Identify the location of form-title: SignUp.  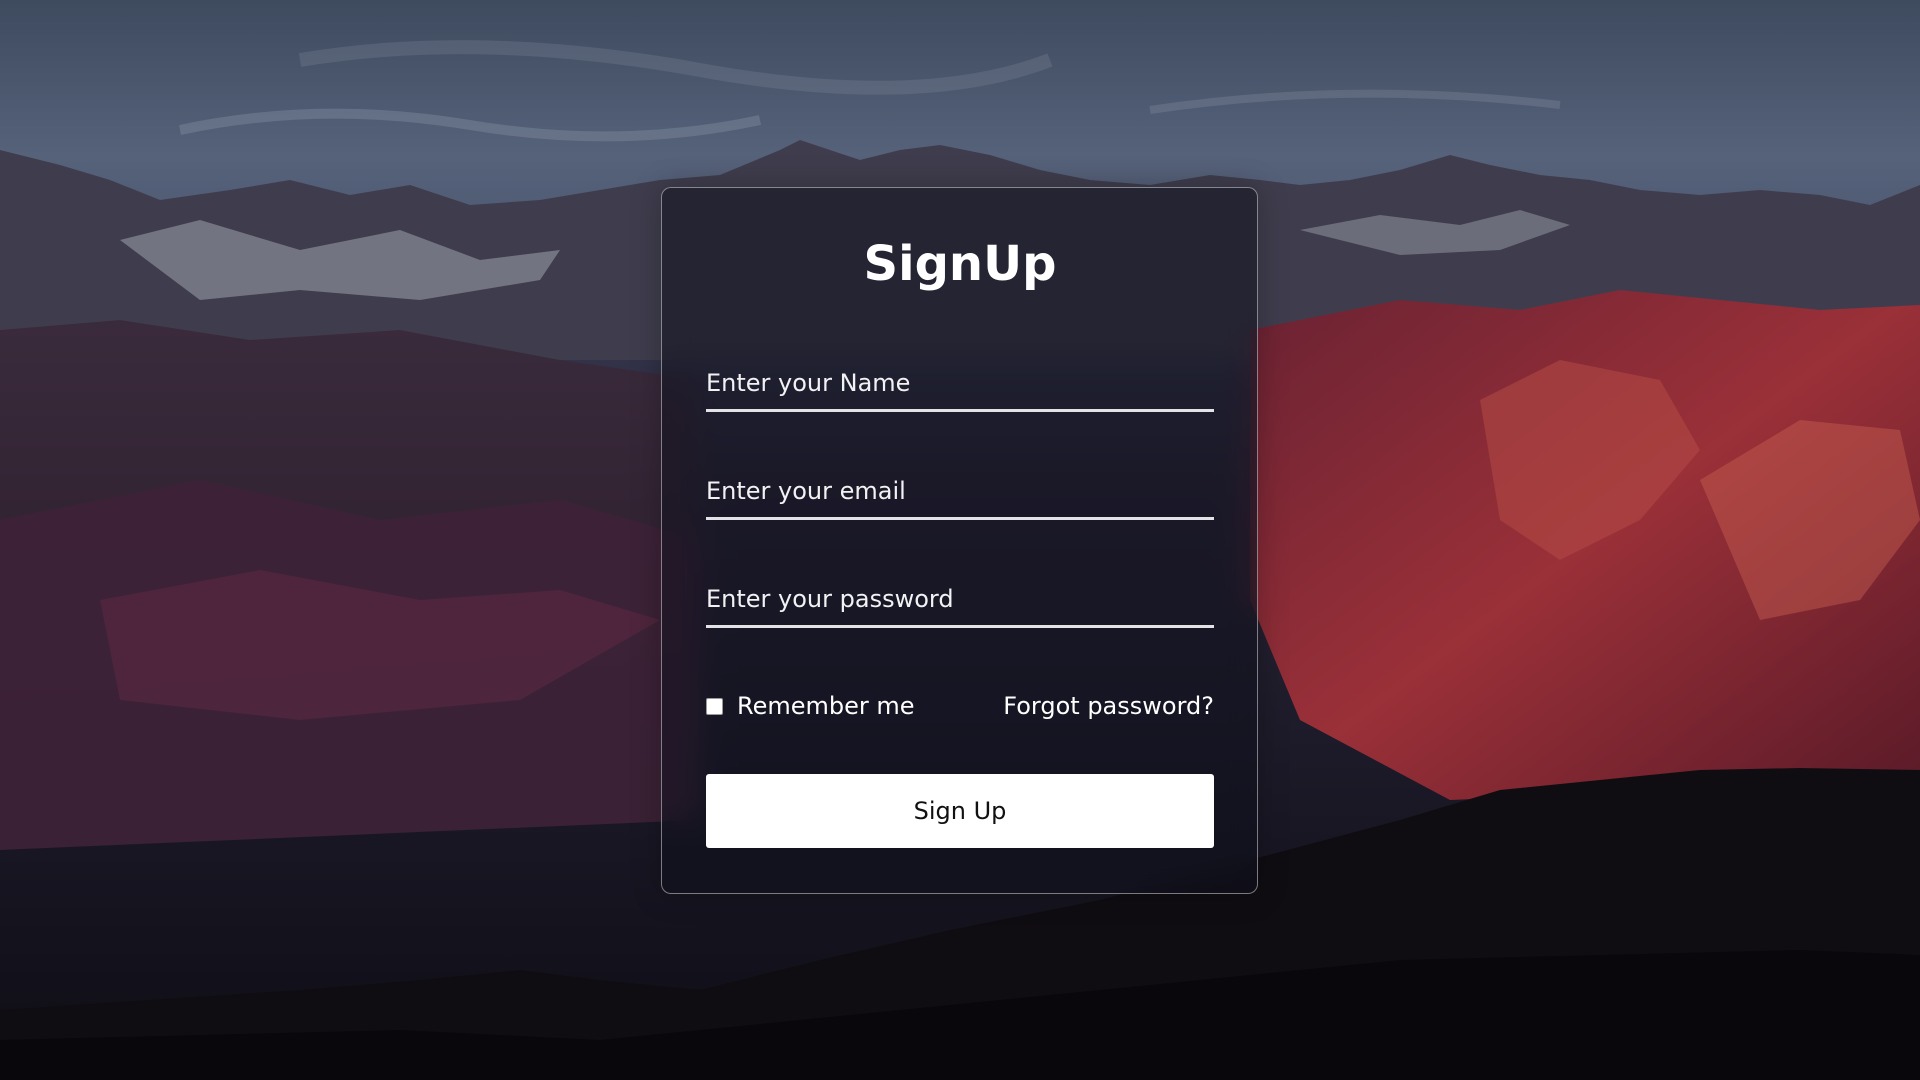
(960, 264).